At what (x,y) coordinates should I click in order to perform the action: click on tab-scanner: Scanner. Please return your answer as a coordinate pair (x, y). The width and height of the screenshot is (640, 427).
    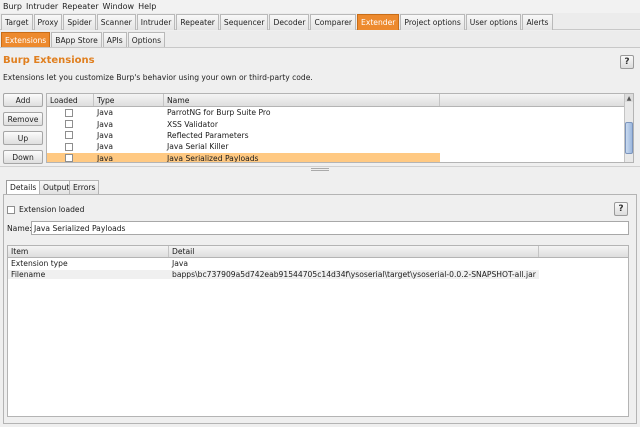
    Looking at the image, I should click on (116, 22).